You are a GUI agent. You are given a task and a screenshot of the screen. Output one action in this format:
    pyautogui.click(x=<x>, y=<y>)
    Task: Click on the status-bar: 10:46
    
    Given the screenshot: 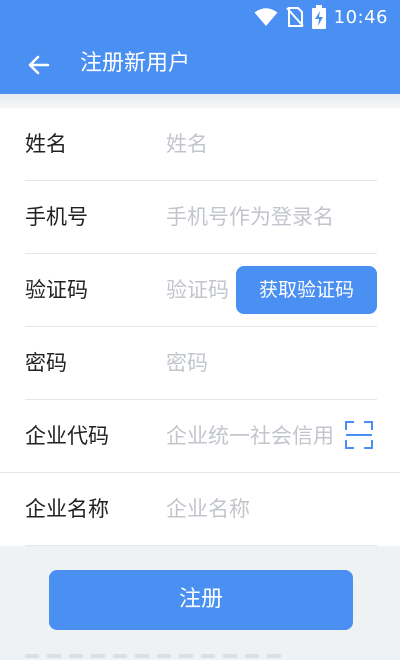 What is the action you would take?
    pyautogui.click(x=200, y=17)
    